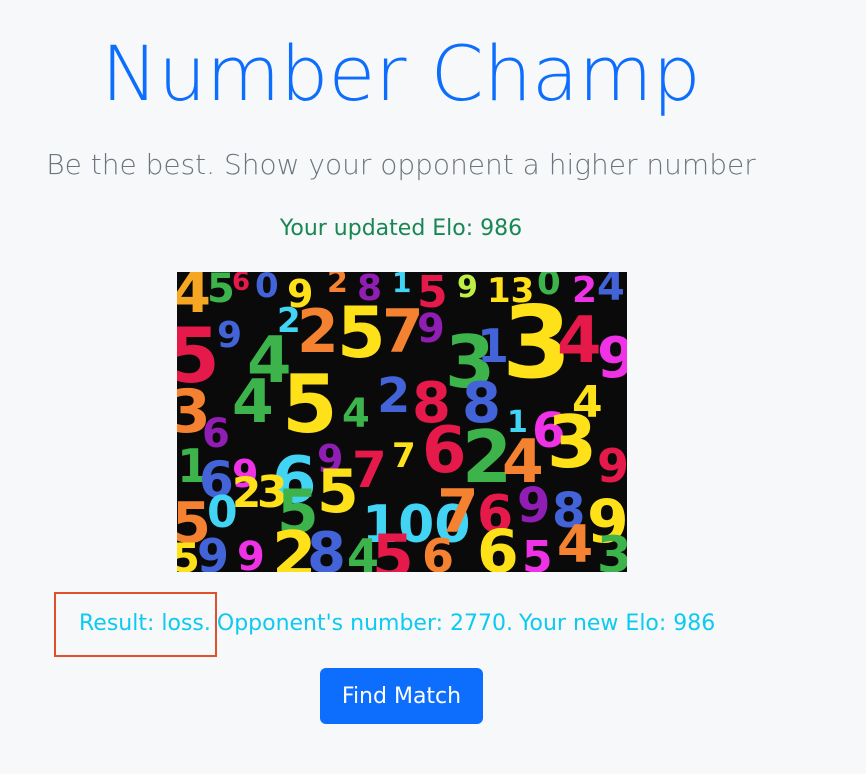 The height and width of the screenshot is (774, 866). Describe the element at coordinates (617, 623) in the screenshot. I see `new-elo: Your new Elo: 986` at that location.